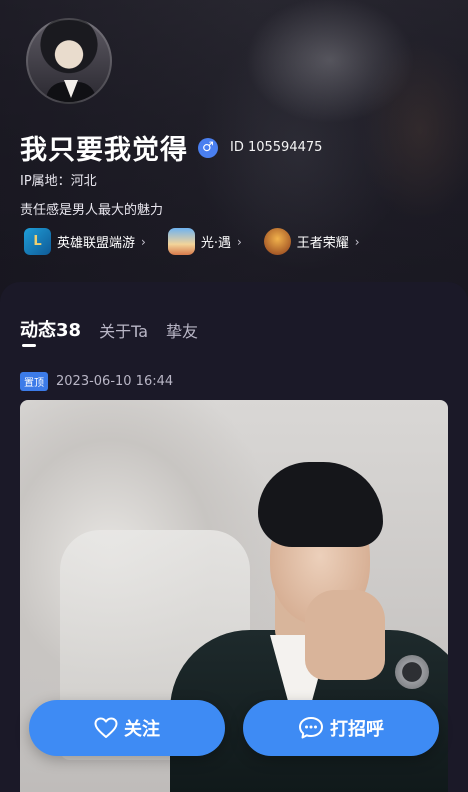 This screenshot has width=468, height=792. I want to click on active-tab-indicator, so click(29, 345).